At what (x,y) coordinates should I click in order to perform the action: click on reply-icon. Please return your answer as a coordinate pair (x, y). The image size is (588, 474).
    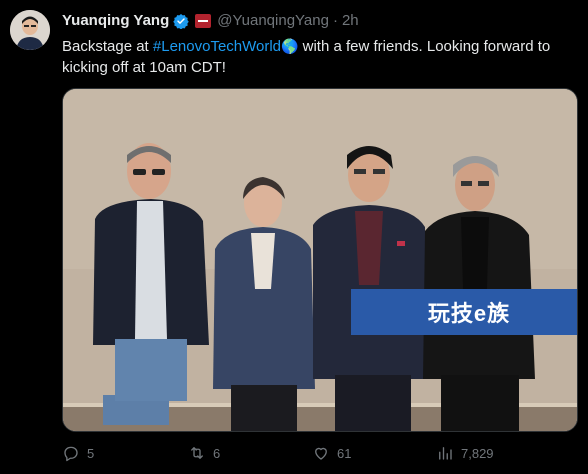
    Looking at the image, I should click on (71, 454).